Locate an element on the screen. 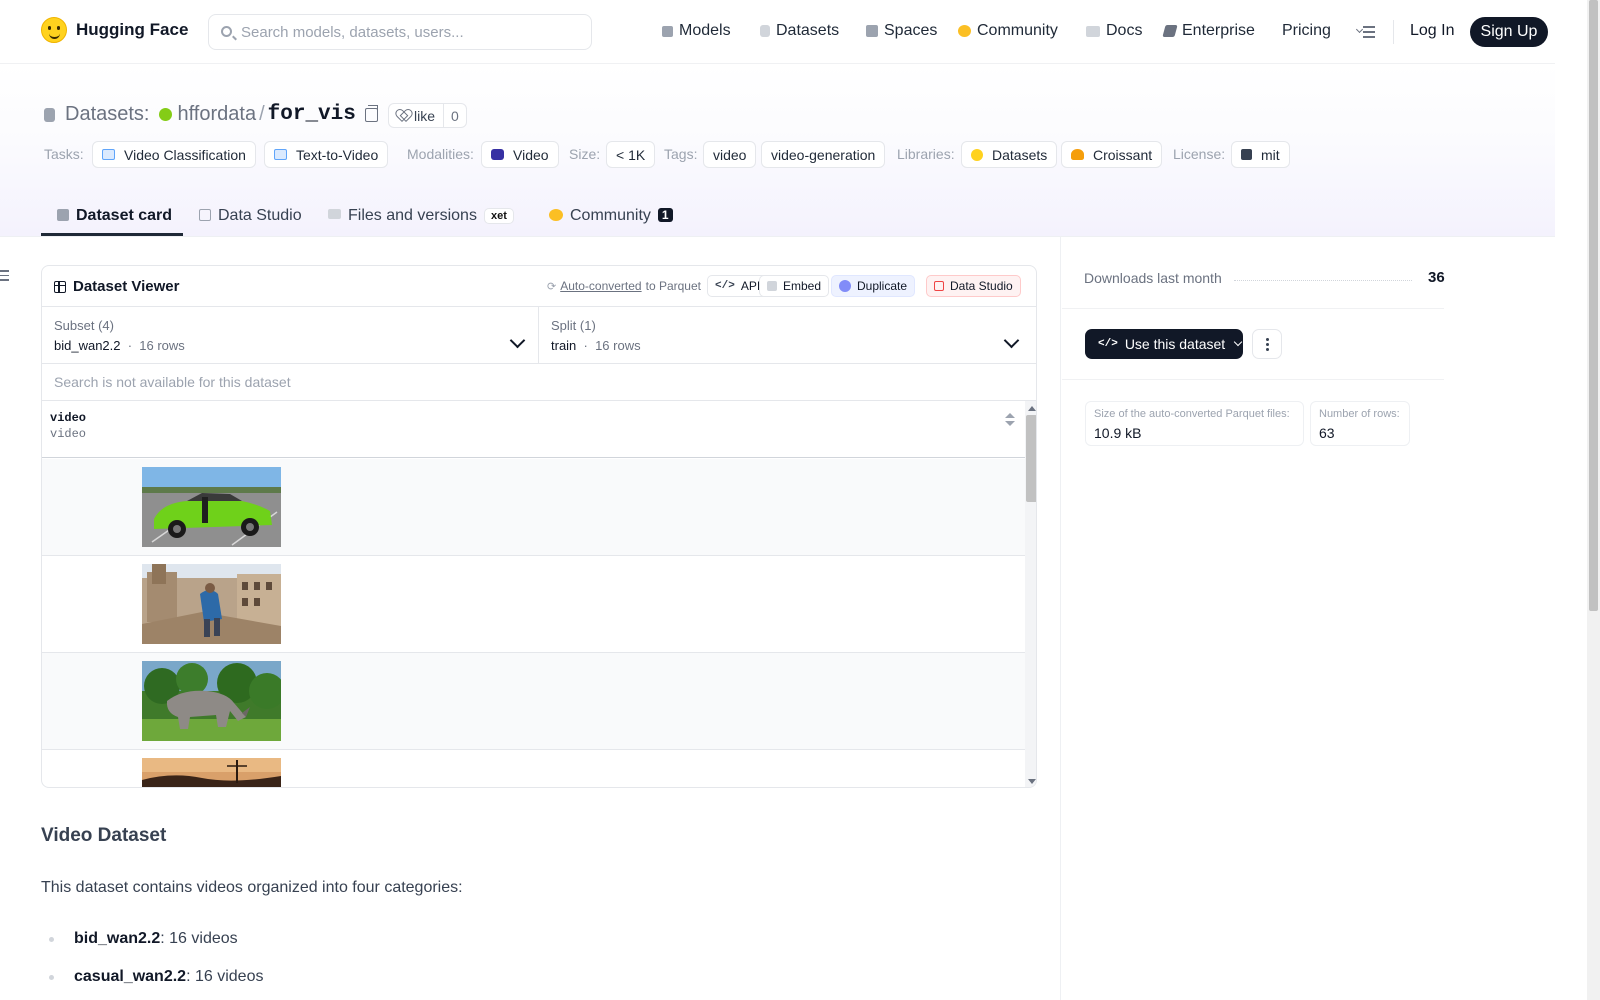 This screenshot has width=1600, height=1000. search-icon is located at coordinates (226, 31).